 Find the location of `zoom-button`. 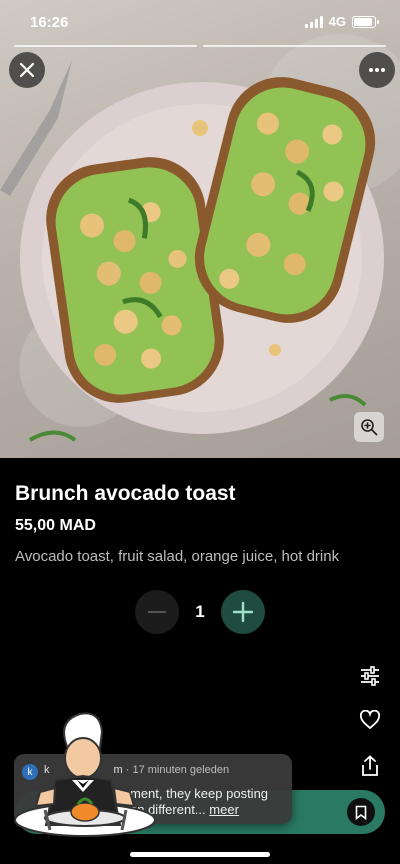

zoom-button is located at coordinates (369, 427).